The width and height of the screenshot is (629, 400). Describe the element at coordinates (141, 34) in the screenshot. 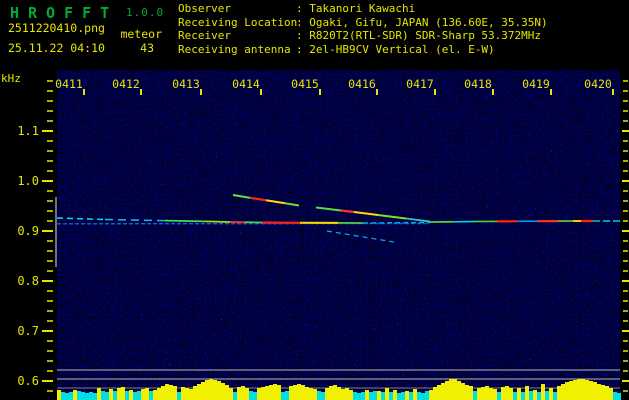

I see `observation-mode-label: meteor` at that location.